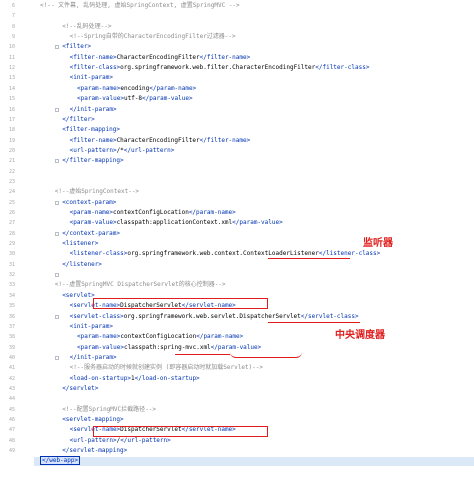 This screenshot has width=474, height=477. What do you see at coordinates (120, 441) in the screenshot?
I see `code-line: <url-pattern>/</url-pattern>` at bounding box center [120, 441].